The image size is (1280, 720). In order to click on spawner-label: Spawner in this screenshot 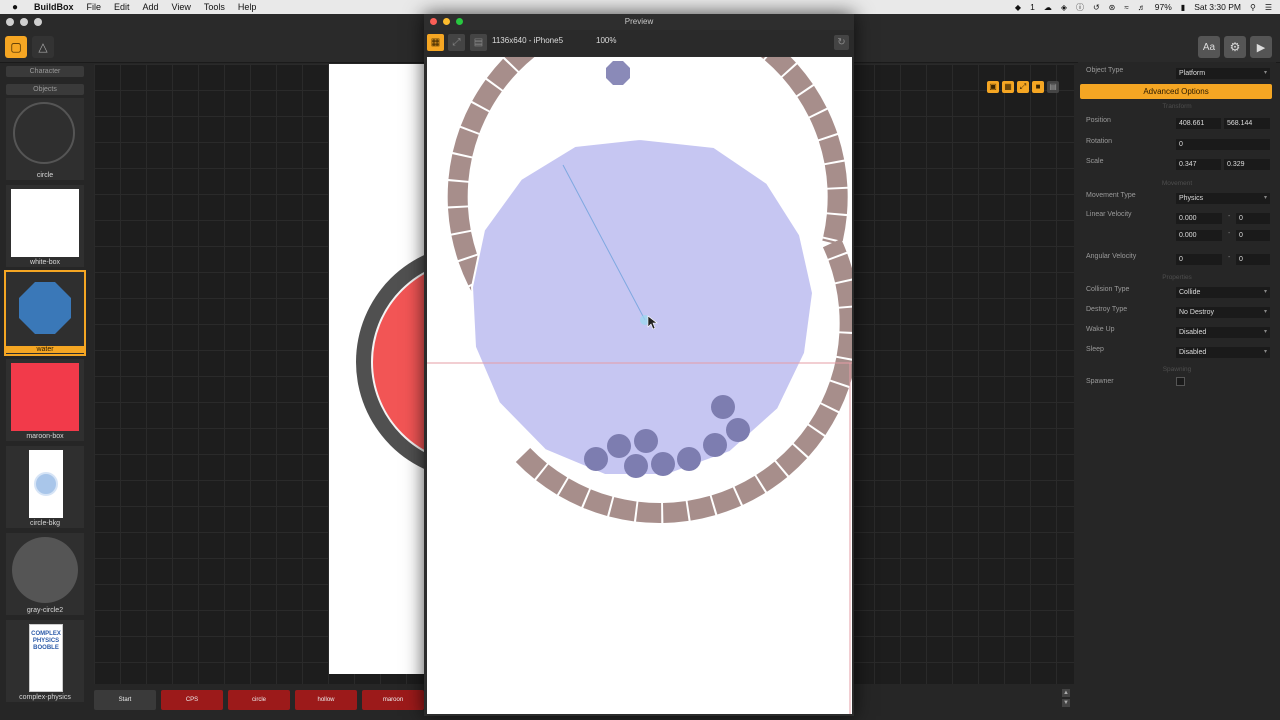, I will do `click(1100, 381)`.